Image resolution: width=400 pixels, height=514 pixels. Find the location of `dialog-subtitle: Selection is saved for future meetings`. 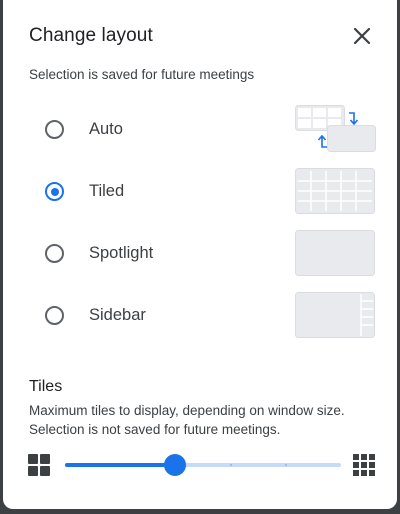

dialog-subtitle: Selection is saved for future meetings is located at coordinates (142, 74).